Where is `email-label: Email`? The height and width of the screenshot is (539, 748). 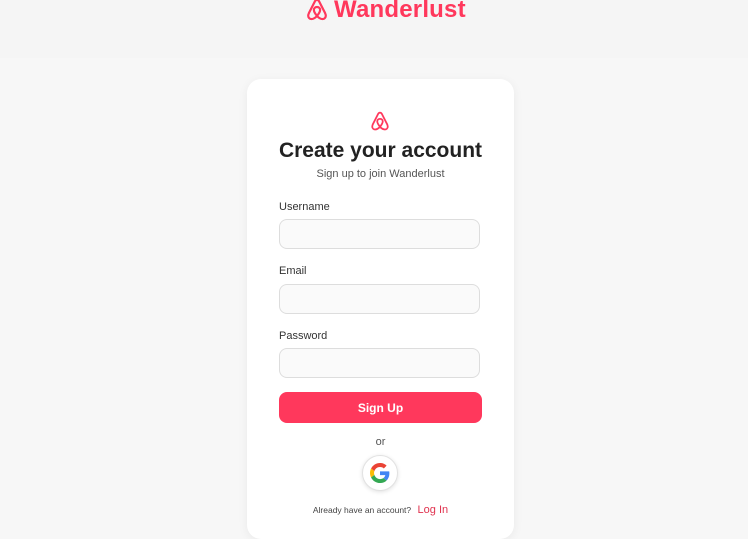 email-label: Email is located at coordinates (293, 271).